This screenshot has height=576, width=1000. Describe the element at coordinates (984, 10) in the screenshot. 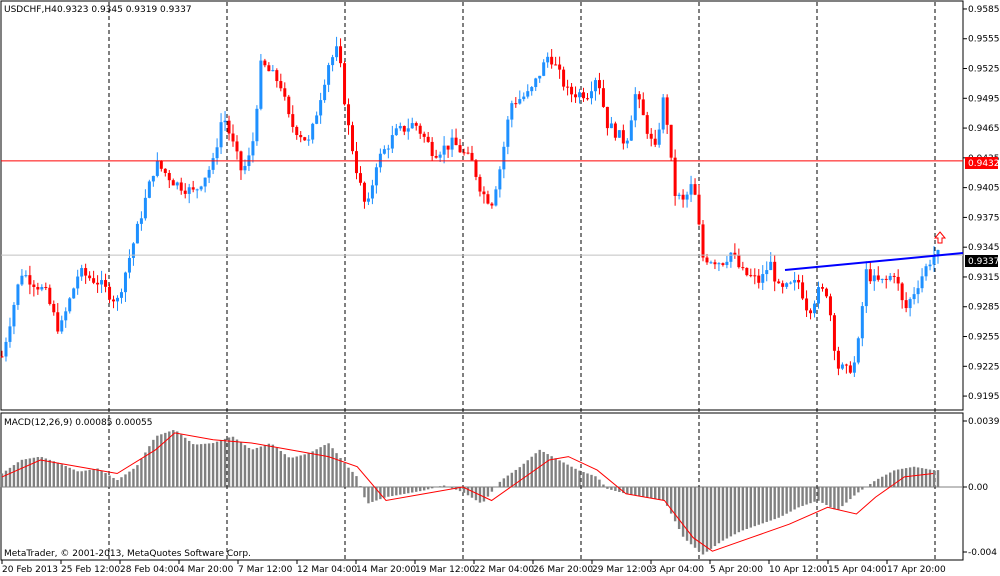

I see `price-tick-label: 0.9585` at that location.